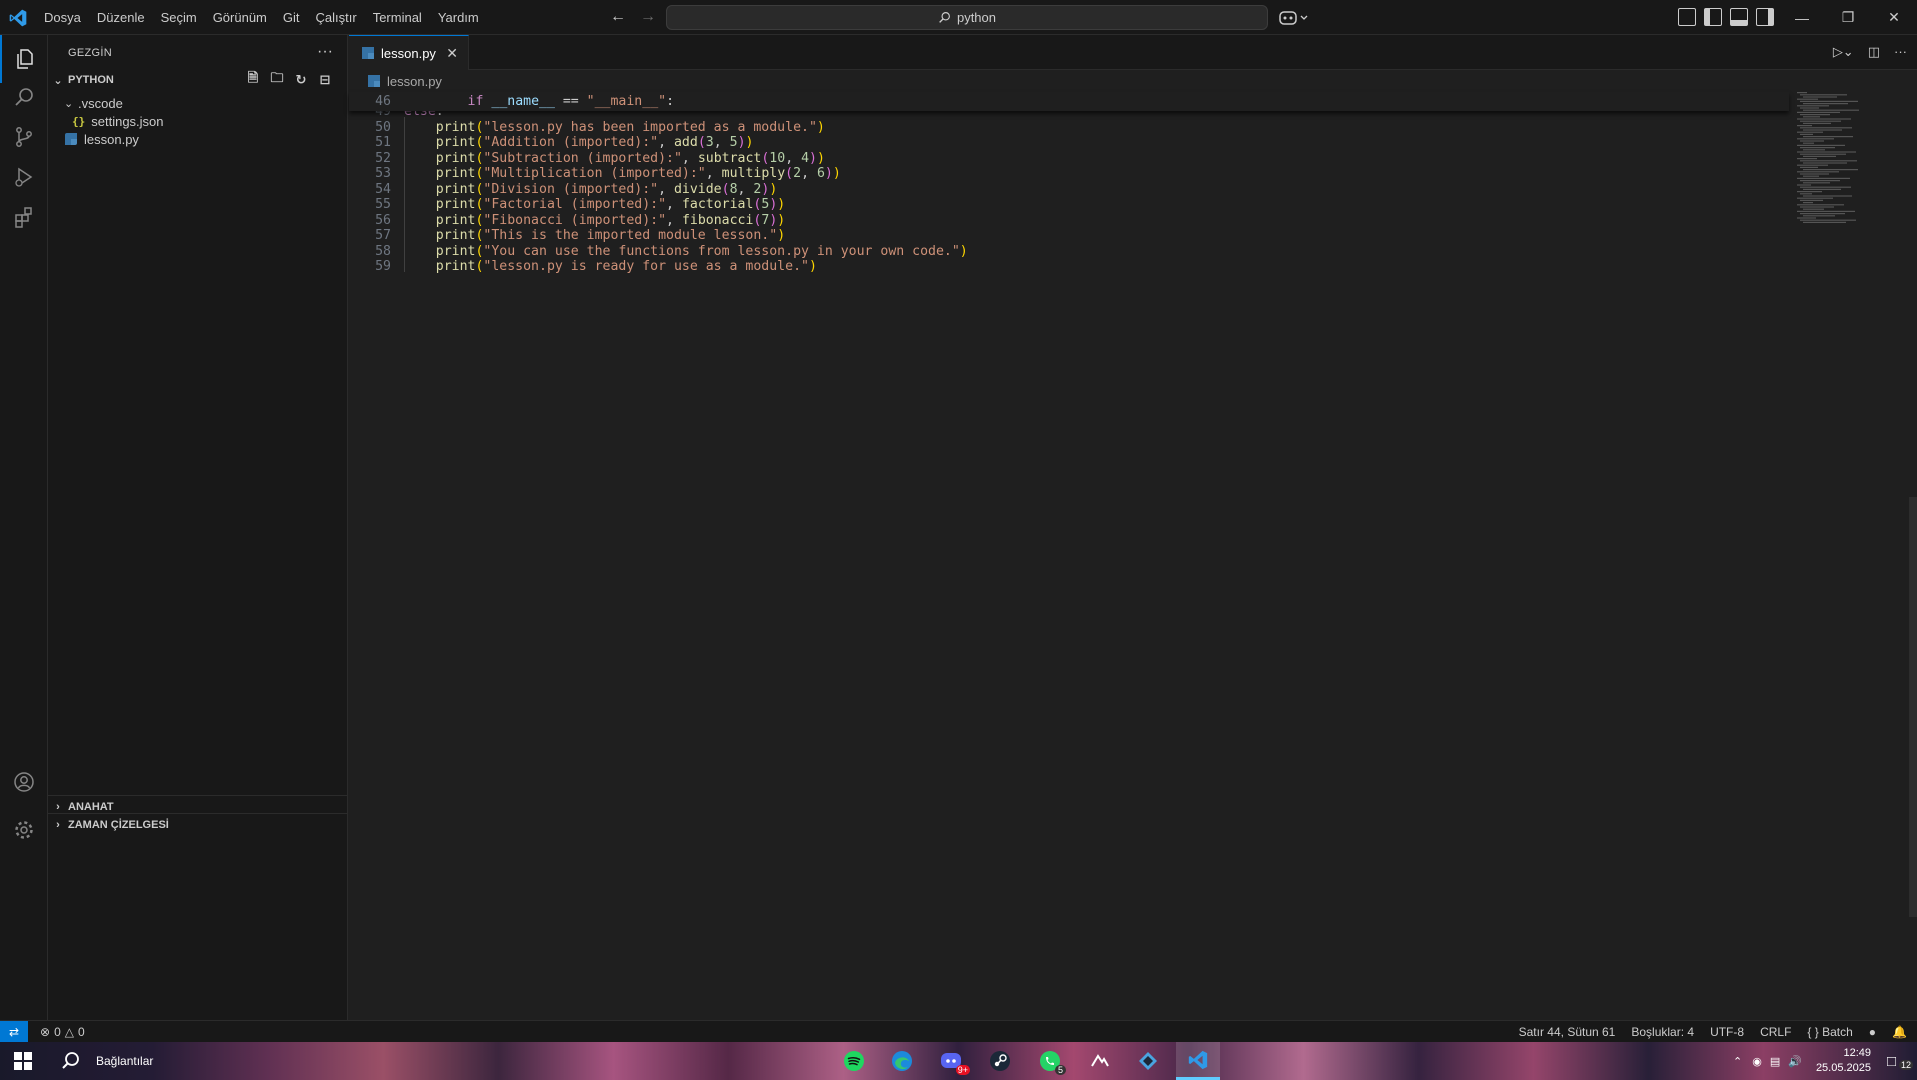  Describe the element at coordinates (325, 80) in the screenshot. I see `collapse-all-icon: ⊟` at that location.